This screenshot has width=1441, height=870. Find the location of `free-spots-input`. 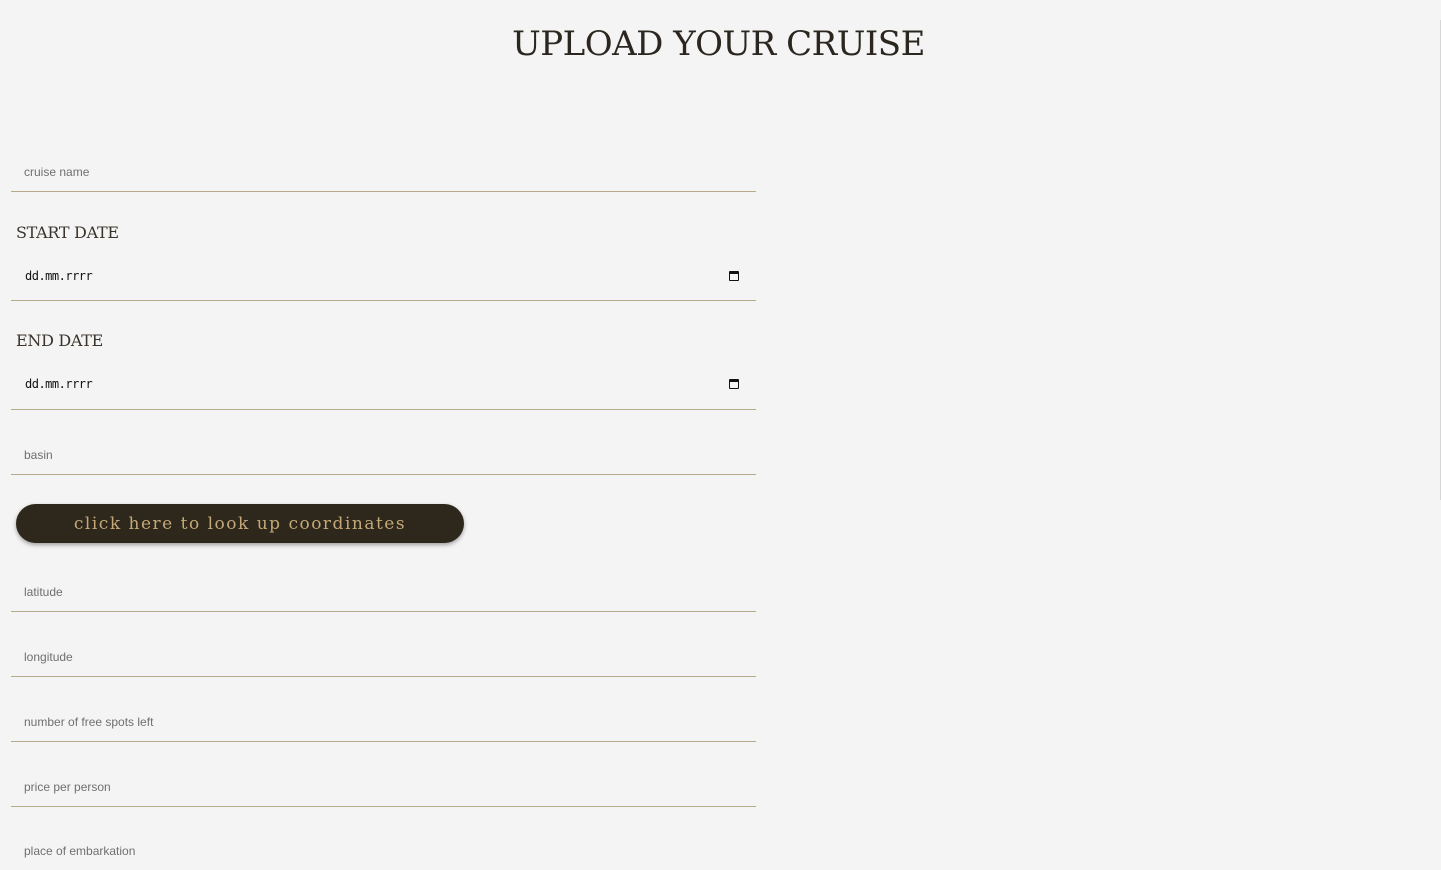

free-spots-input is located at coordinates (383, 721).